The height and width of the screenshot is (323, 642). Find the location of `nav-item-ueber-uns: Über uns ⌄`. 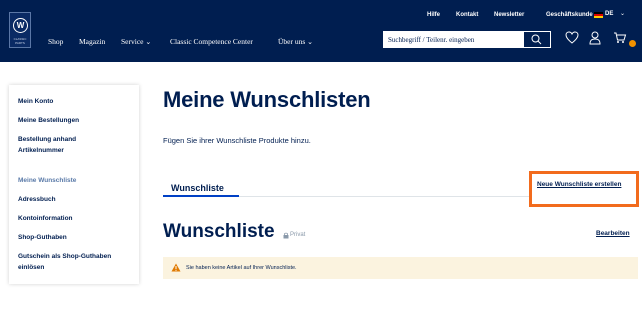

nav-item-ueber-uns: Über uns ⌄ is located at coordinates (295, 41).